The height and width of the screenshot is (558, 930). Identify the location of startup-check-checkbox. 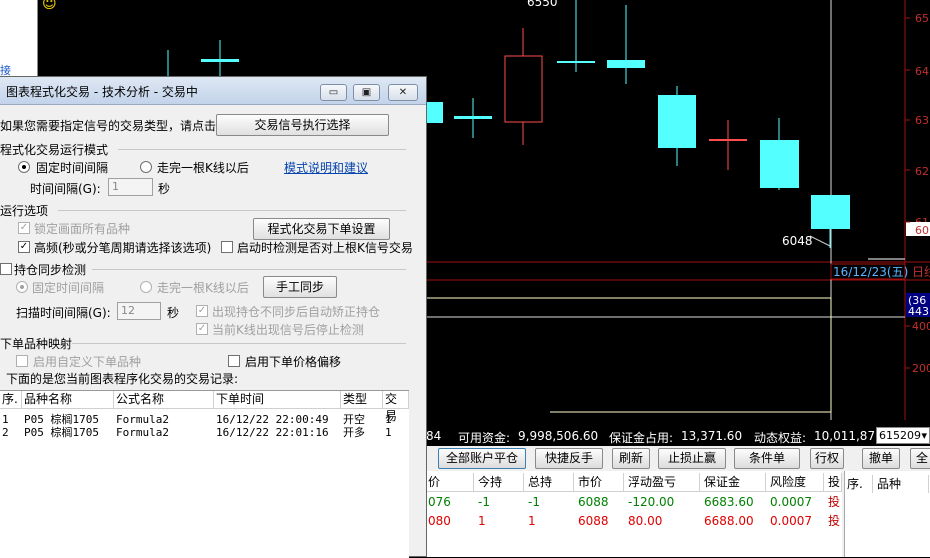
(227, 247).